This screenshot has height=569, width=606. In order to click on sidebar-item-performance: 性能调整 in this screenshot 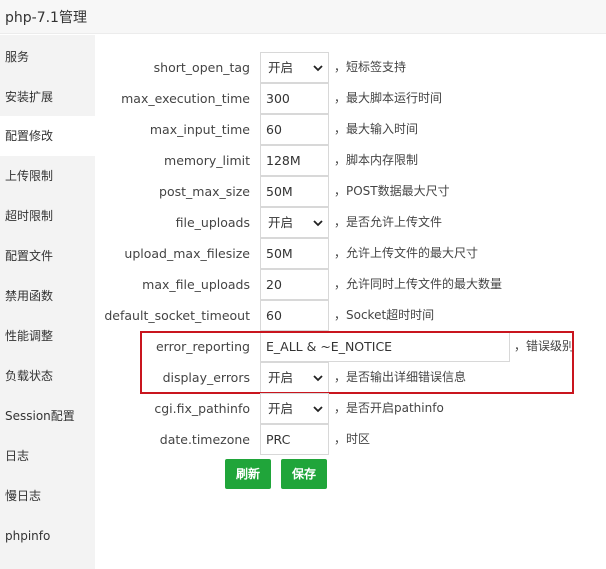, I will do `click(47, 336)`.